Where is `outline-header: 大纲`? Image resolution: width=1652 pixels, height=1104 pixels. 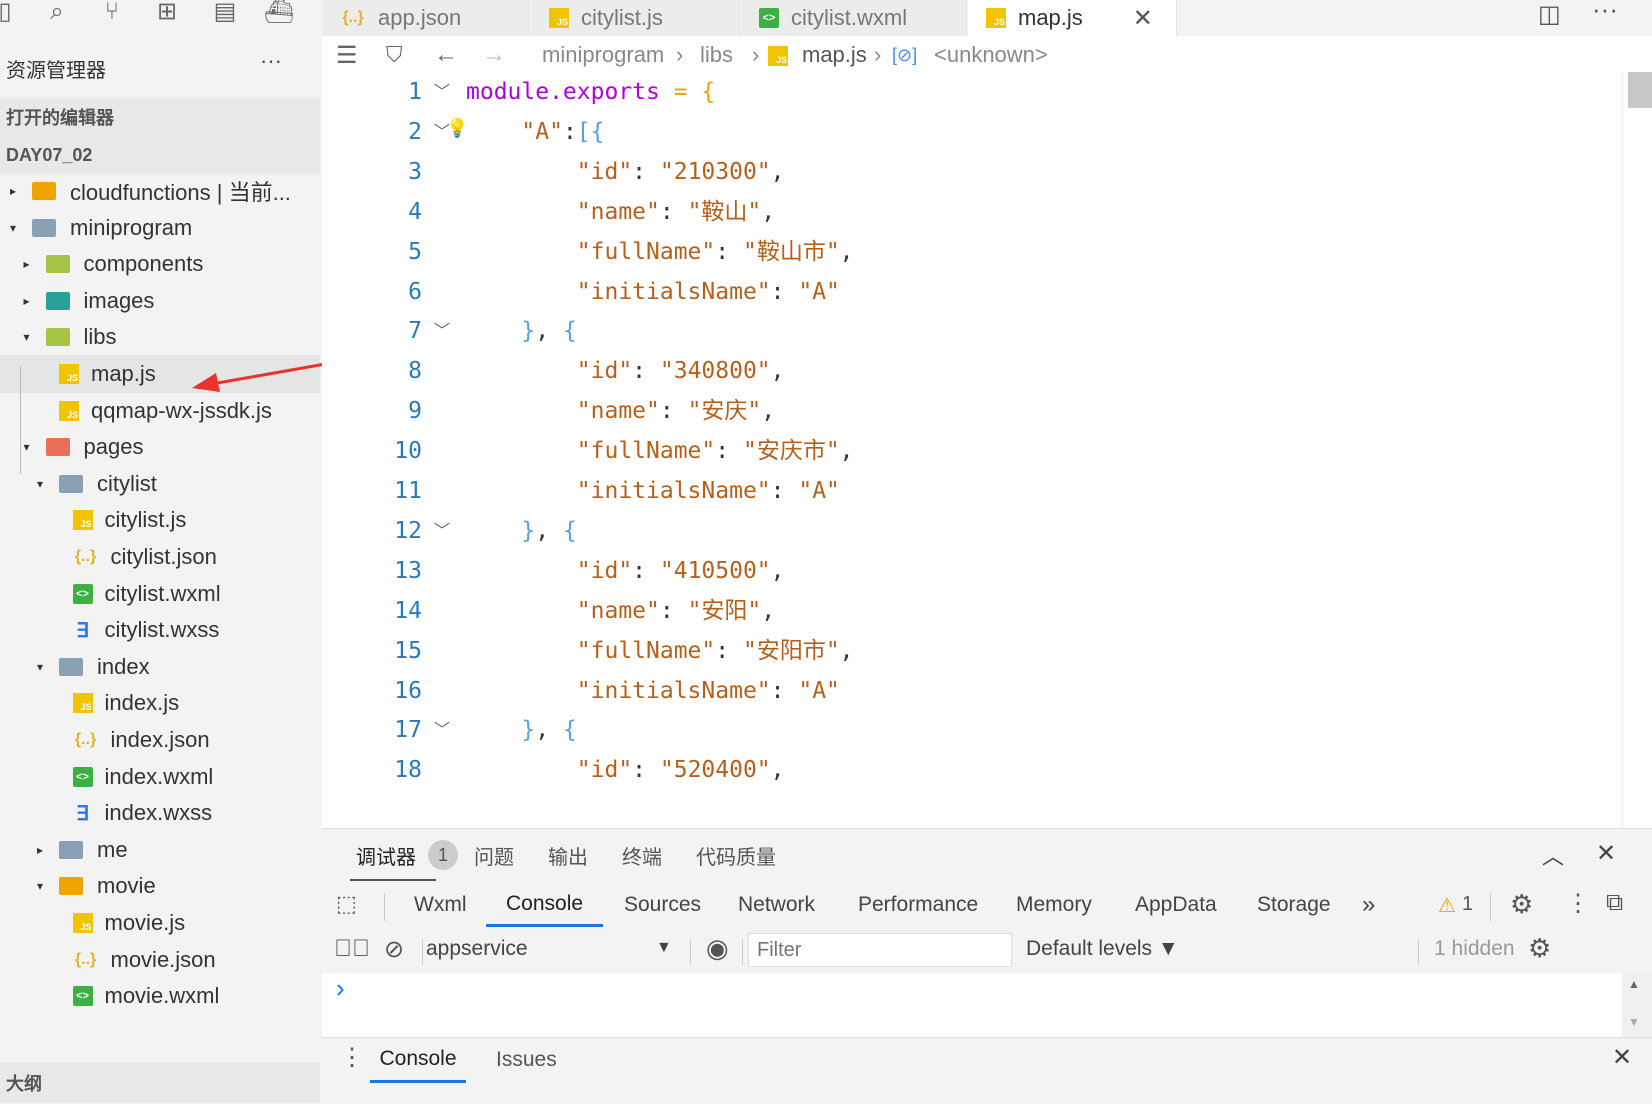
outline-header: 大纲 is located at coordinates (160, 1082).